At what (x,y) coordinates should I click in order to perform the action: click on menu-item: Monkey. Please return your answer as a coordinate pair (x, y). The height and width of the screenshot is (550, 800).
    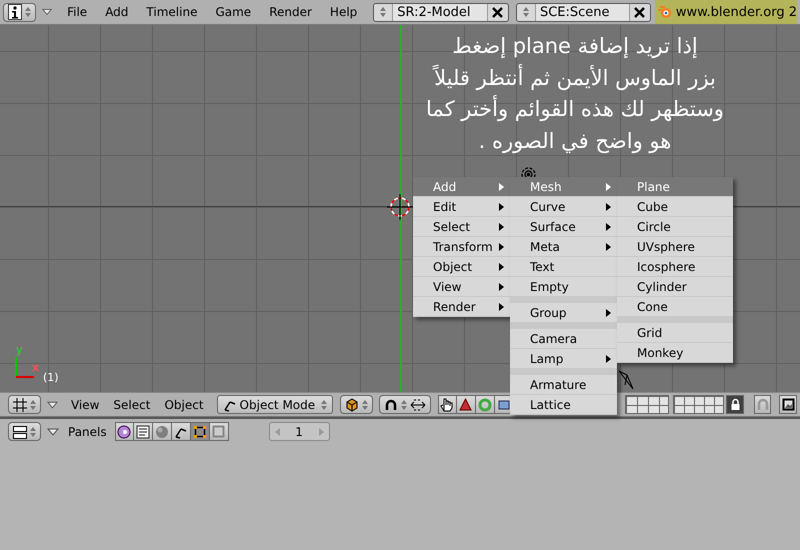
    Looking at the image, I should click on (675, 353).